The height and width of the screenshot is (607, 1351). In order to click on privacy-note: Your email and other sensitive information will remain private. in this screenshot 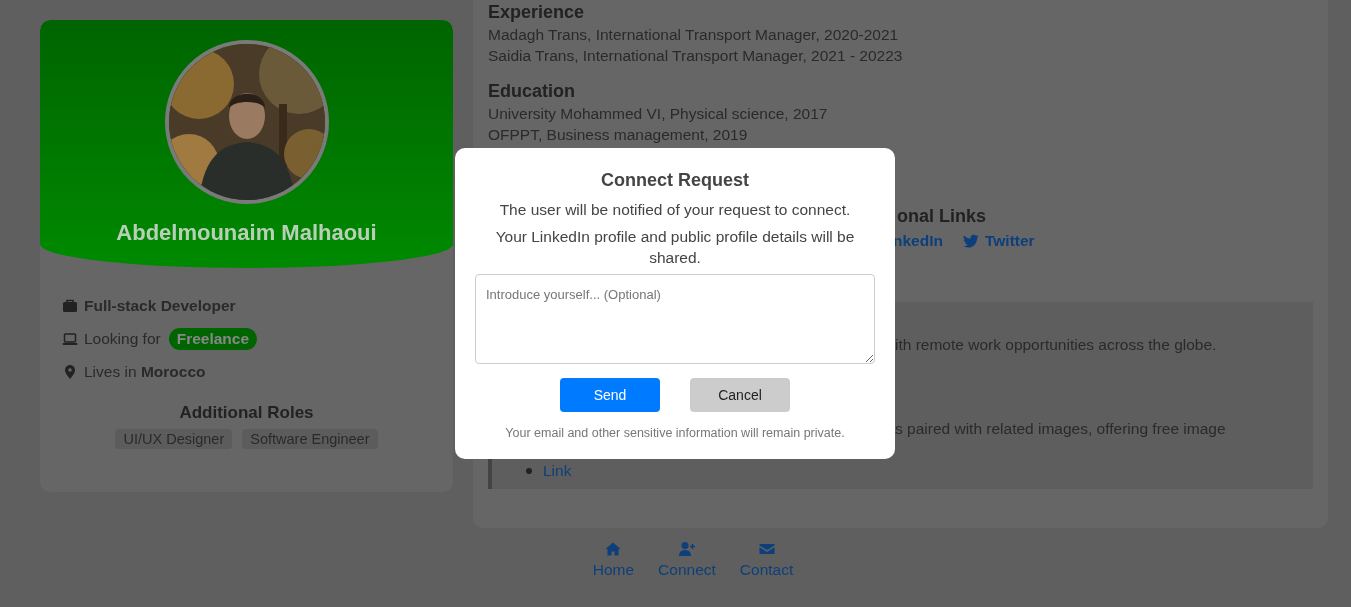, I will do `click(675, 433)`.